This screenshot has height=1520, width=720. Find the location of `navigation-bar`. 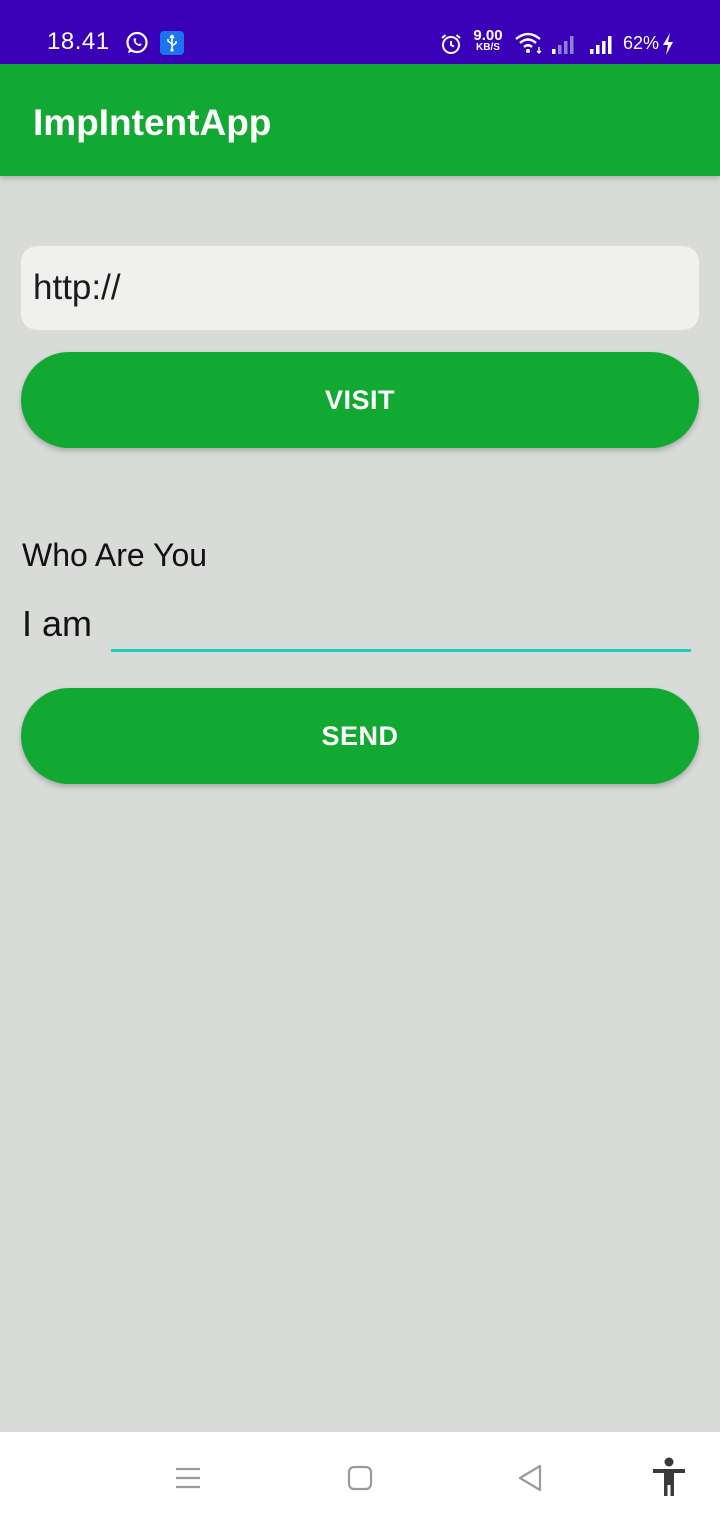

navigation-bar is located at coordinates (360, 1476).